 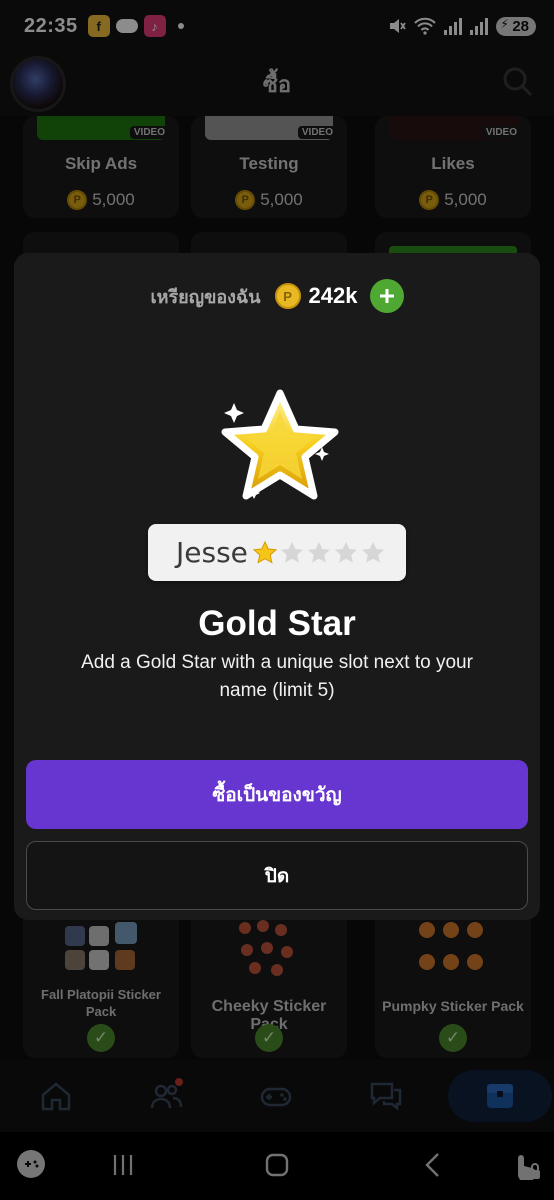 I want to click on item-title: Gold Star, so click(x=277, y=623).